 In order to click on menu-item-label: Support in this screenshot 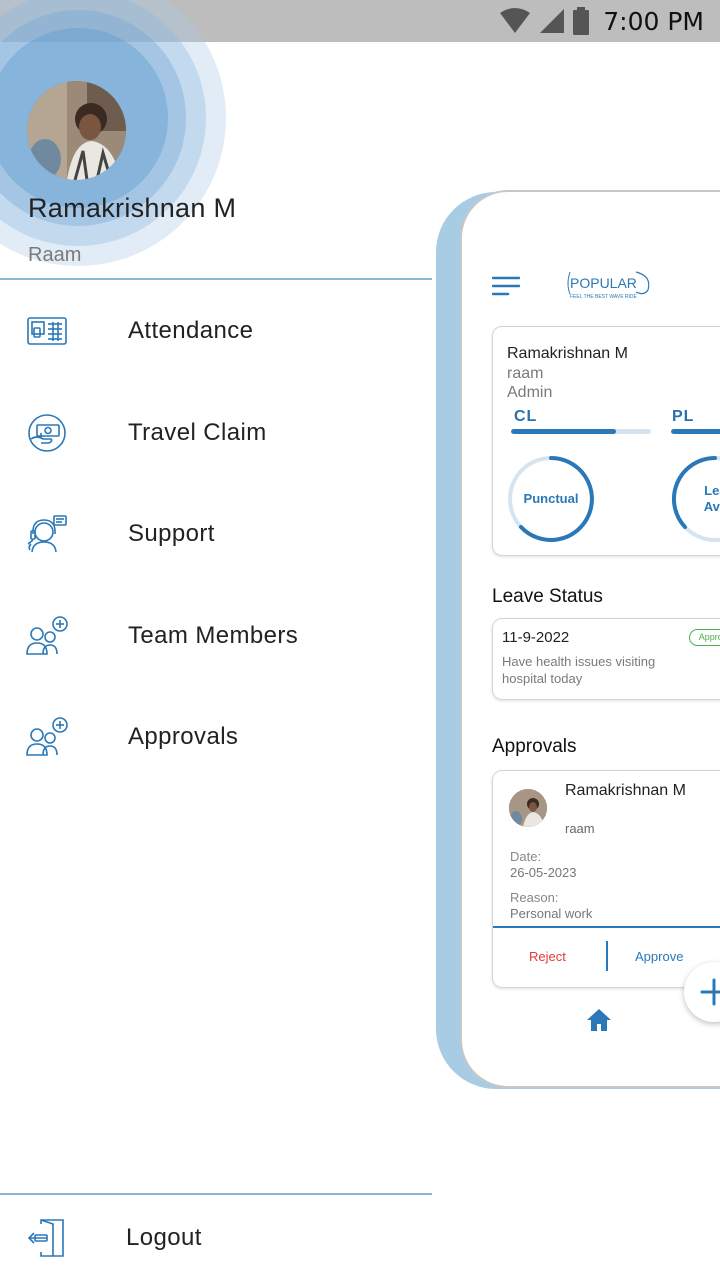, I will do `click(171, 533)`.